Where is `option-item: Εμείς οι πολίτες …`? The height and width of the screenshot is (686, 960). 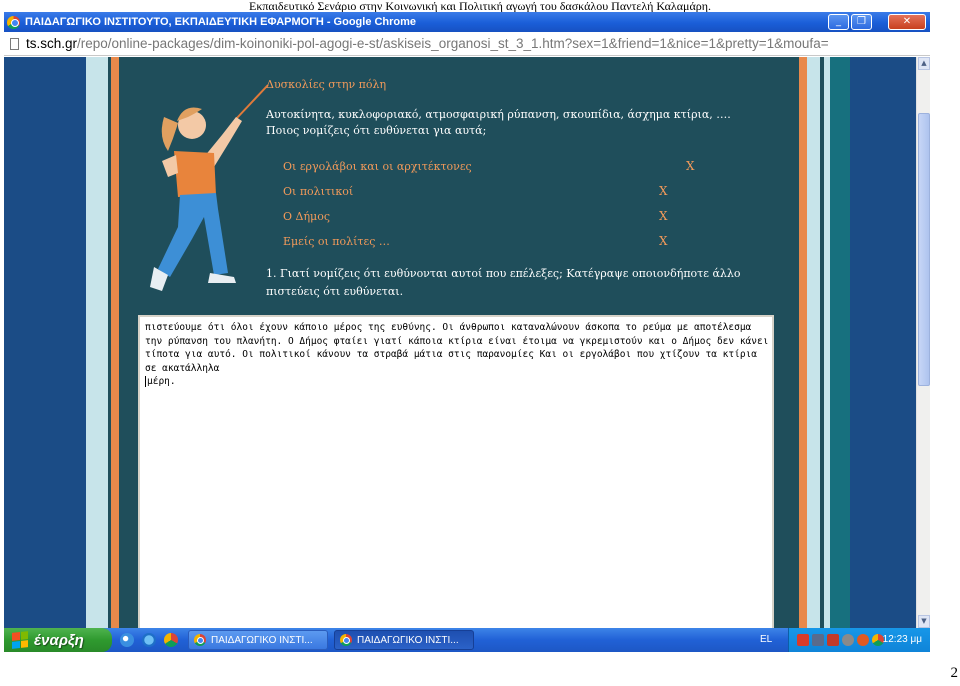
option-item: Εμείς οι πολίτες … is located at coordinates (336, 241).